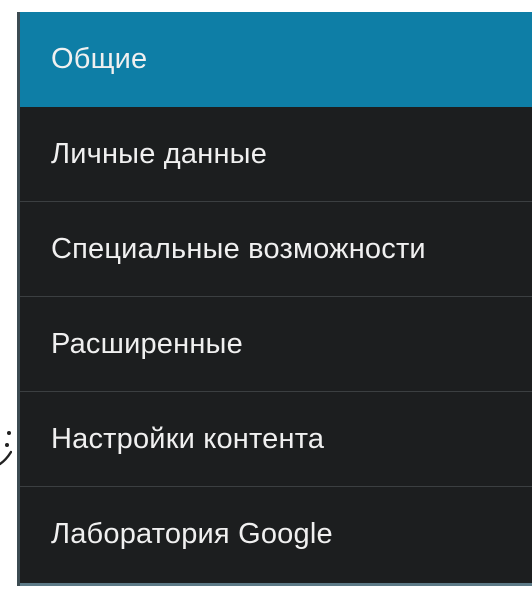 Image resolution: width=532 pixels, height=590 pixels. What do you see at coordinates (147, 343) in the screenshot?
I see `menu-item-label: Расширенные` at bounding box center [147, 343].